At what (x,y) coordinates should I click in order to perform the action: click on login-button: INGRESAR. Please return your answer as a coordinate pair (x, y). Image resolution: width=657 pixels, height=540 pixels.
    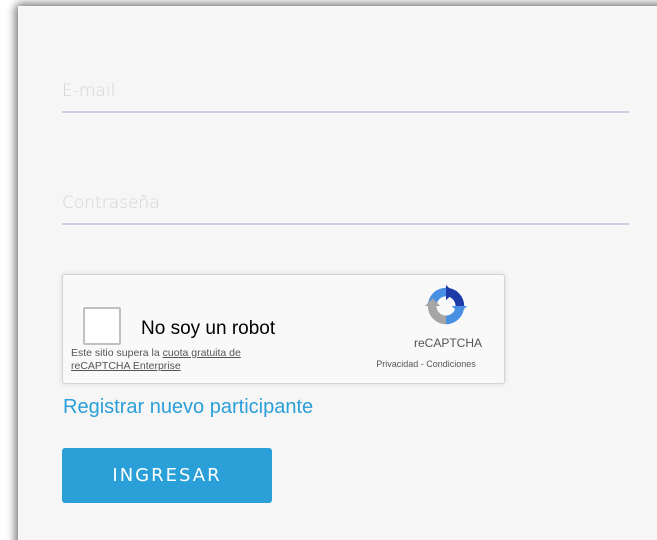
    Looking at the image, I should click on (167, 475).